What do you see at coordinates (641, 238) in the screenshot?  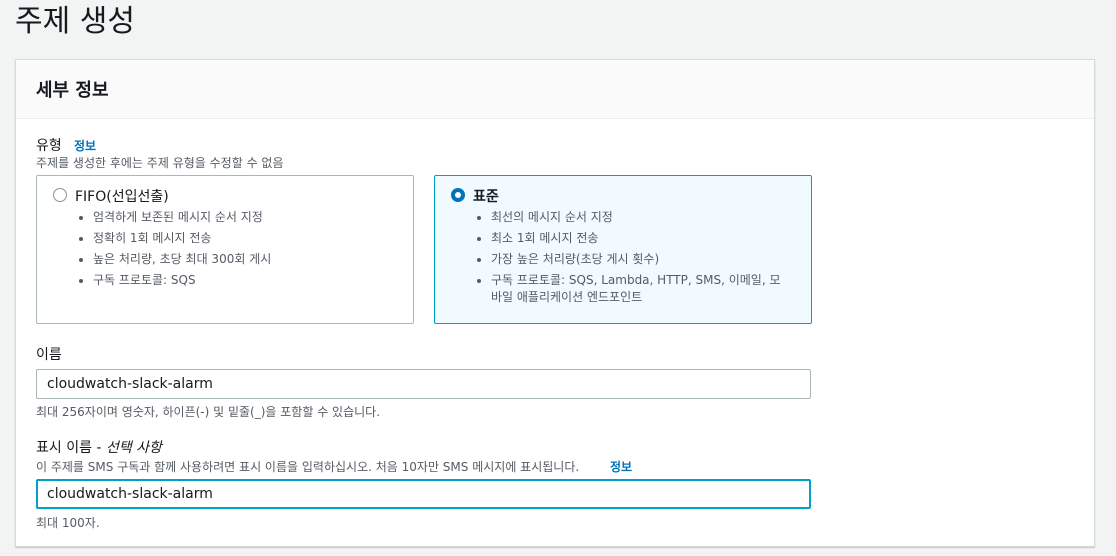 I see `list-item: 최소 1회 메시지 전송` at bounding box center [641, 238].